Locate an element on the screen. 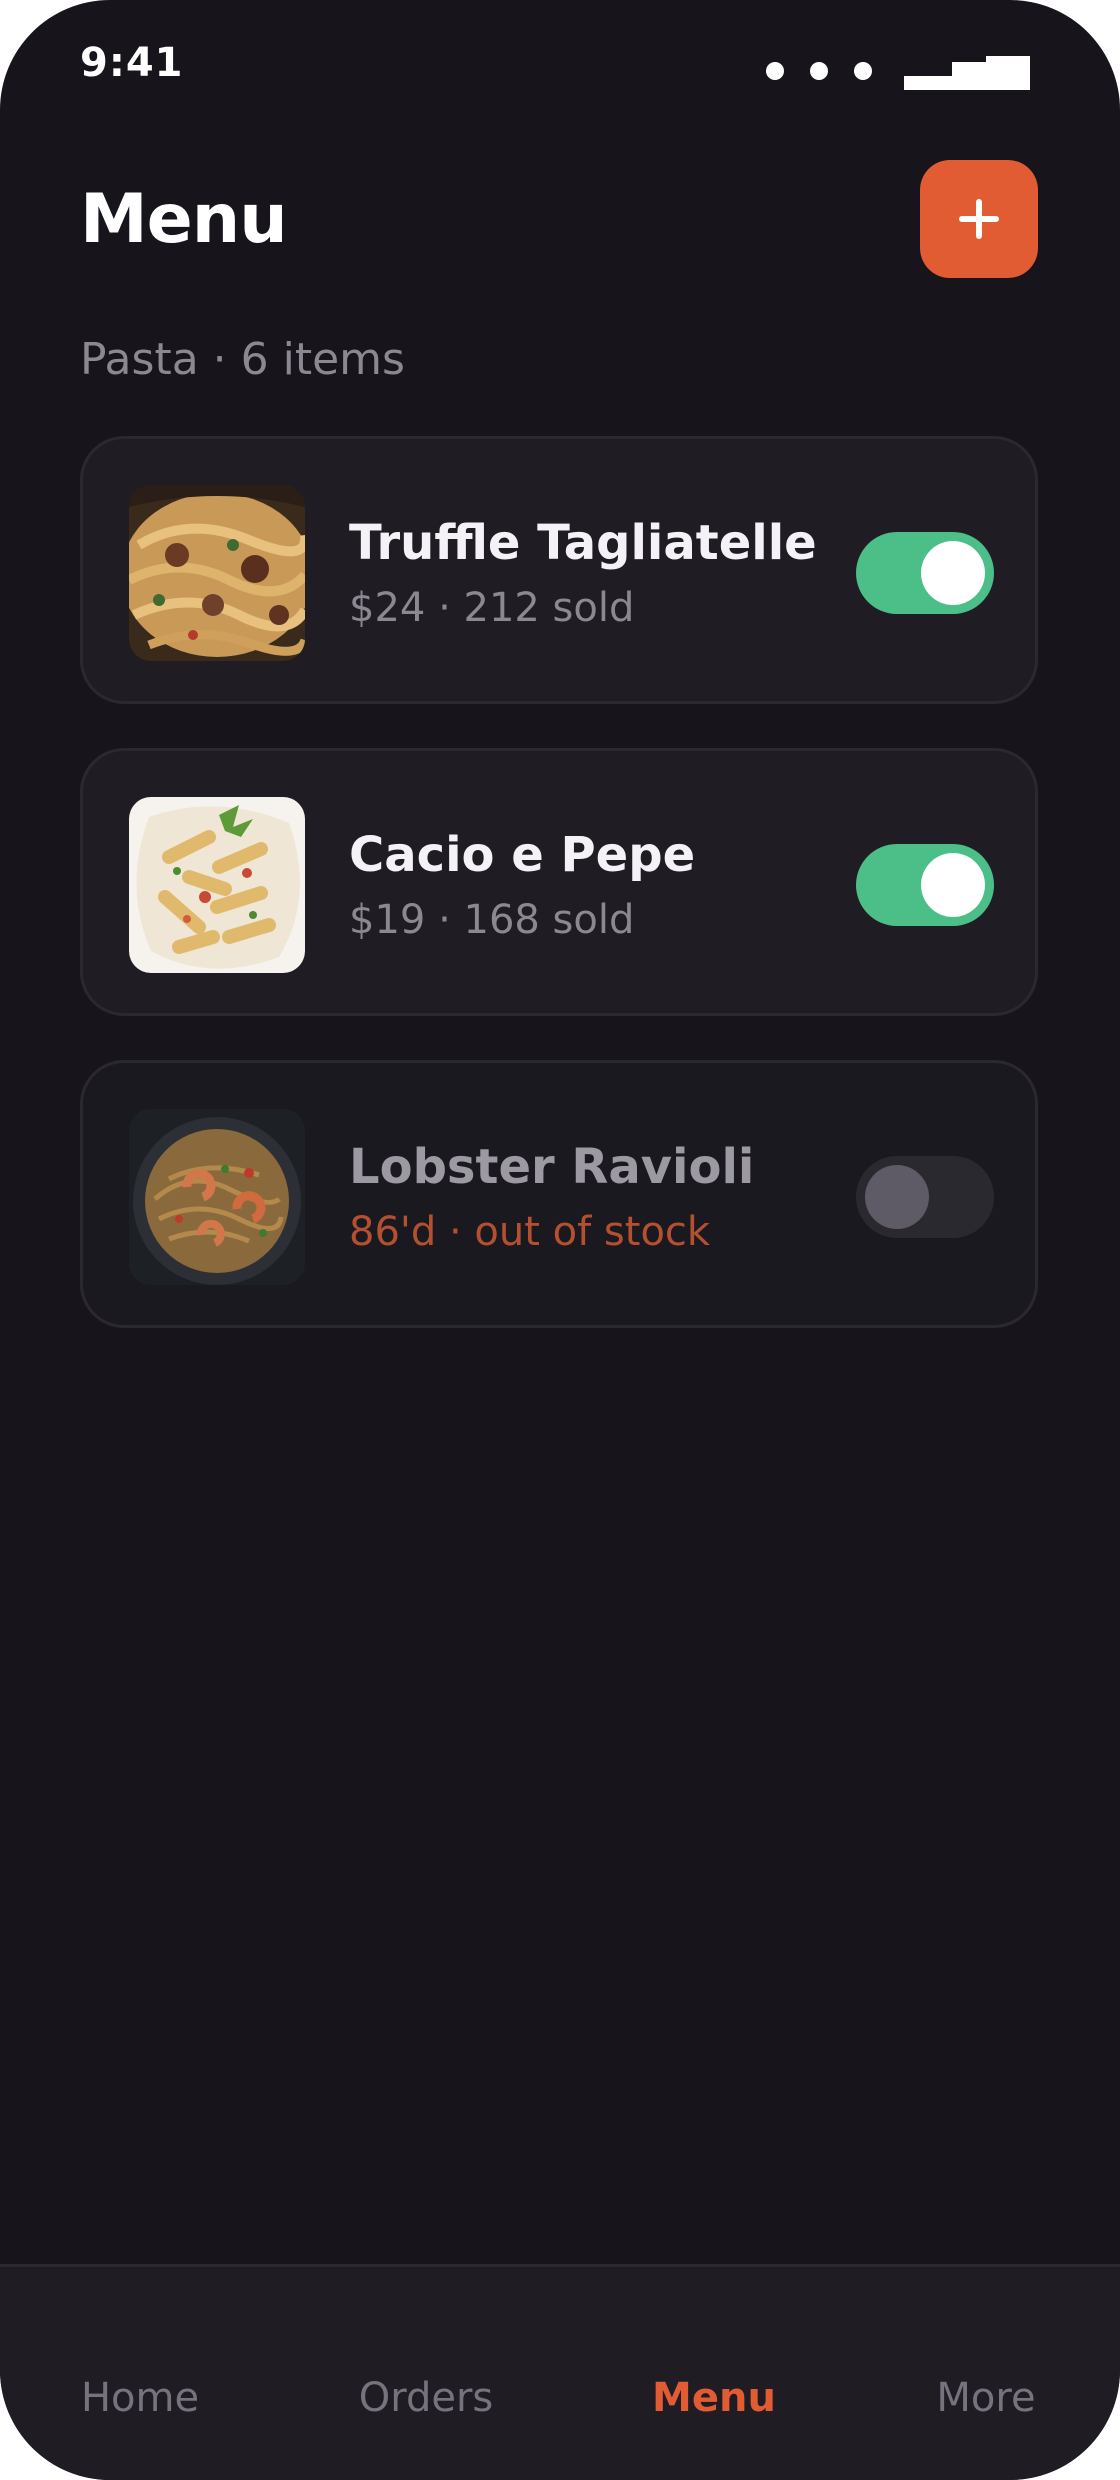  menu-item-card: Truffle Tagliatelle $24 · 212 sold is located at coordinates (559, 570).